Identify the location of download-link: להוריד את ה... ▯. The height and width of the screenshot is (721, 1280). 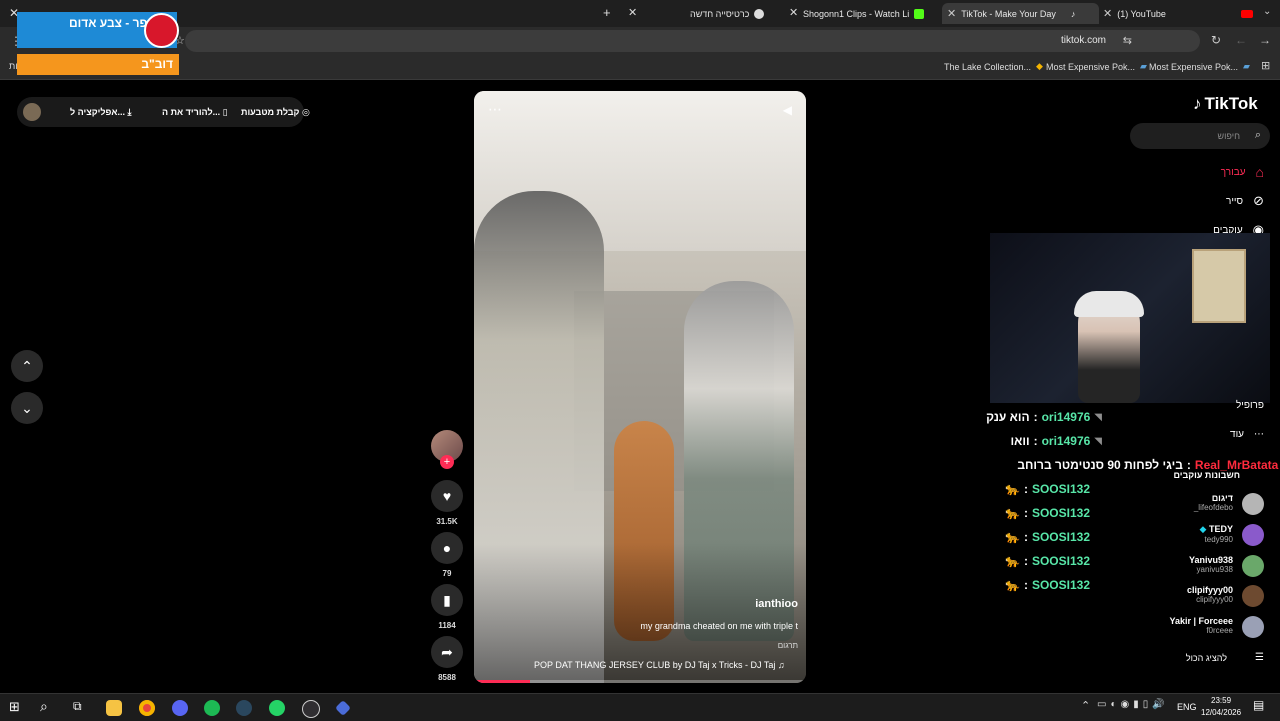
(195, 112).